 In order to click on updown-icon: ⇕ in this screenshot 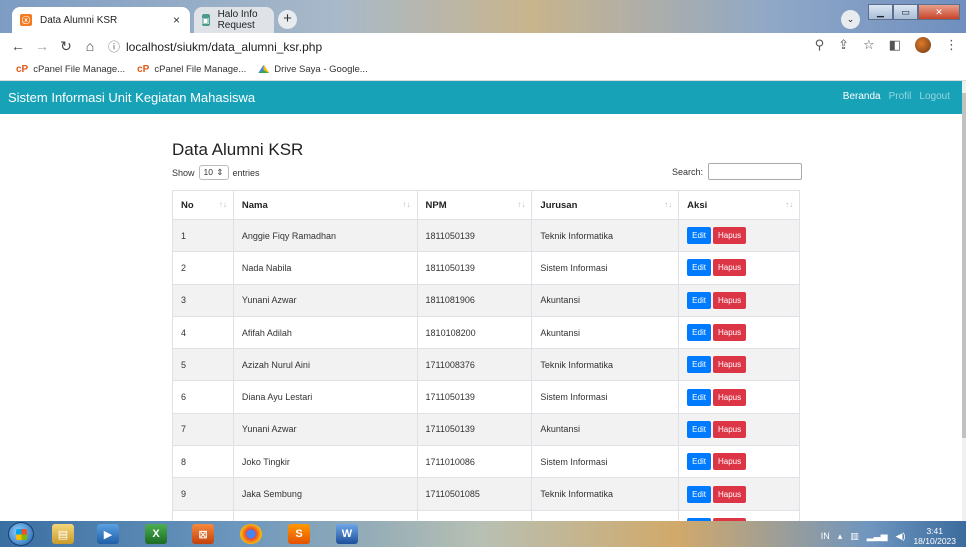, I will do `click(220, 172)`.